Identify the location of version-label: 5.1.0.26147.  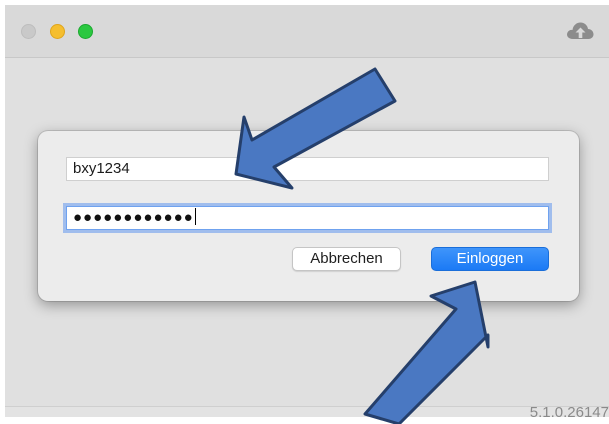
(569, 412).